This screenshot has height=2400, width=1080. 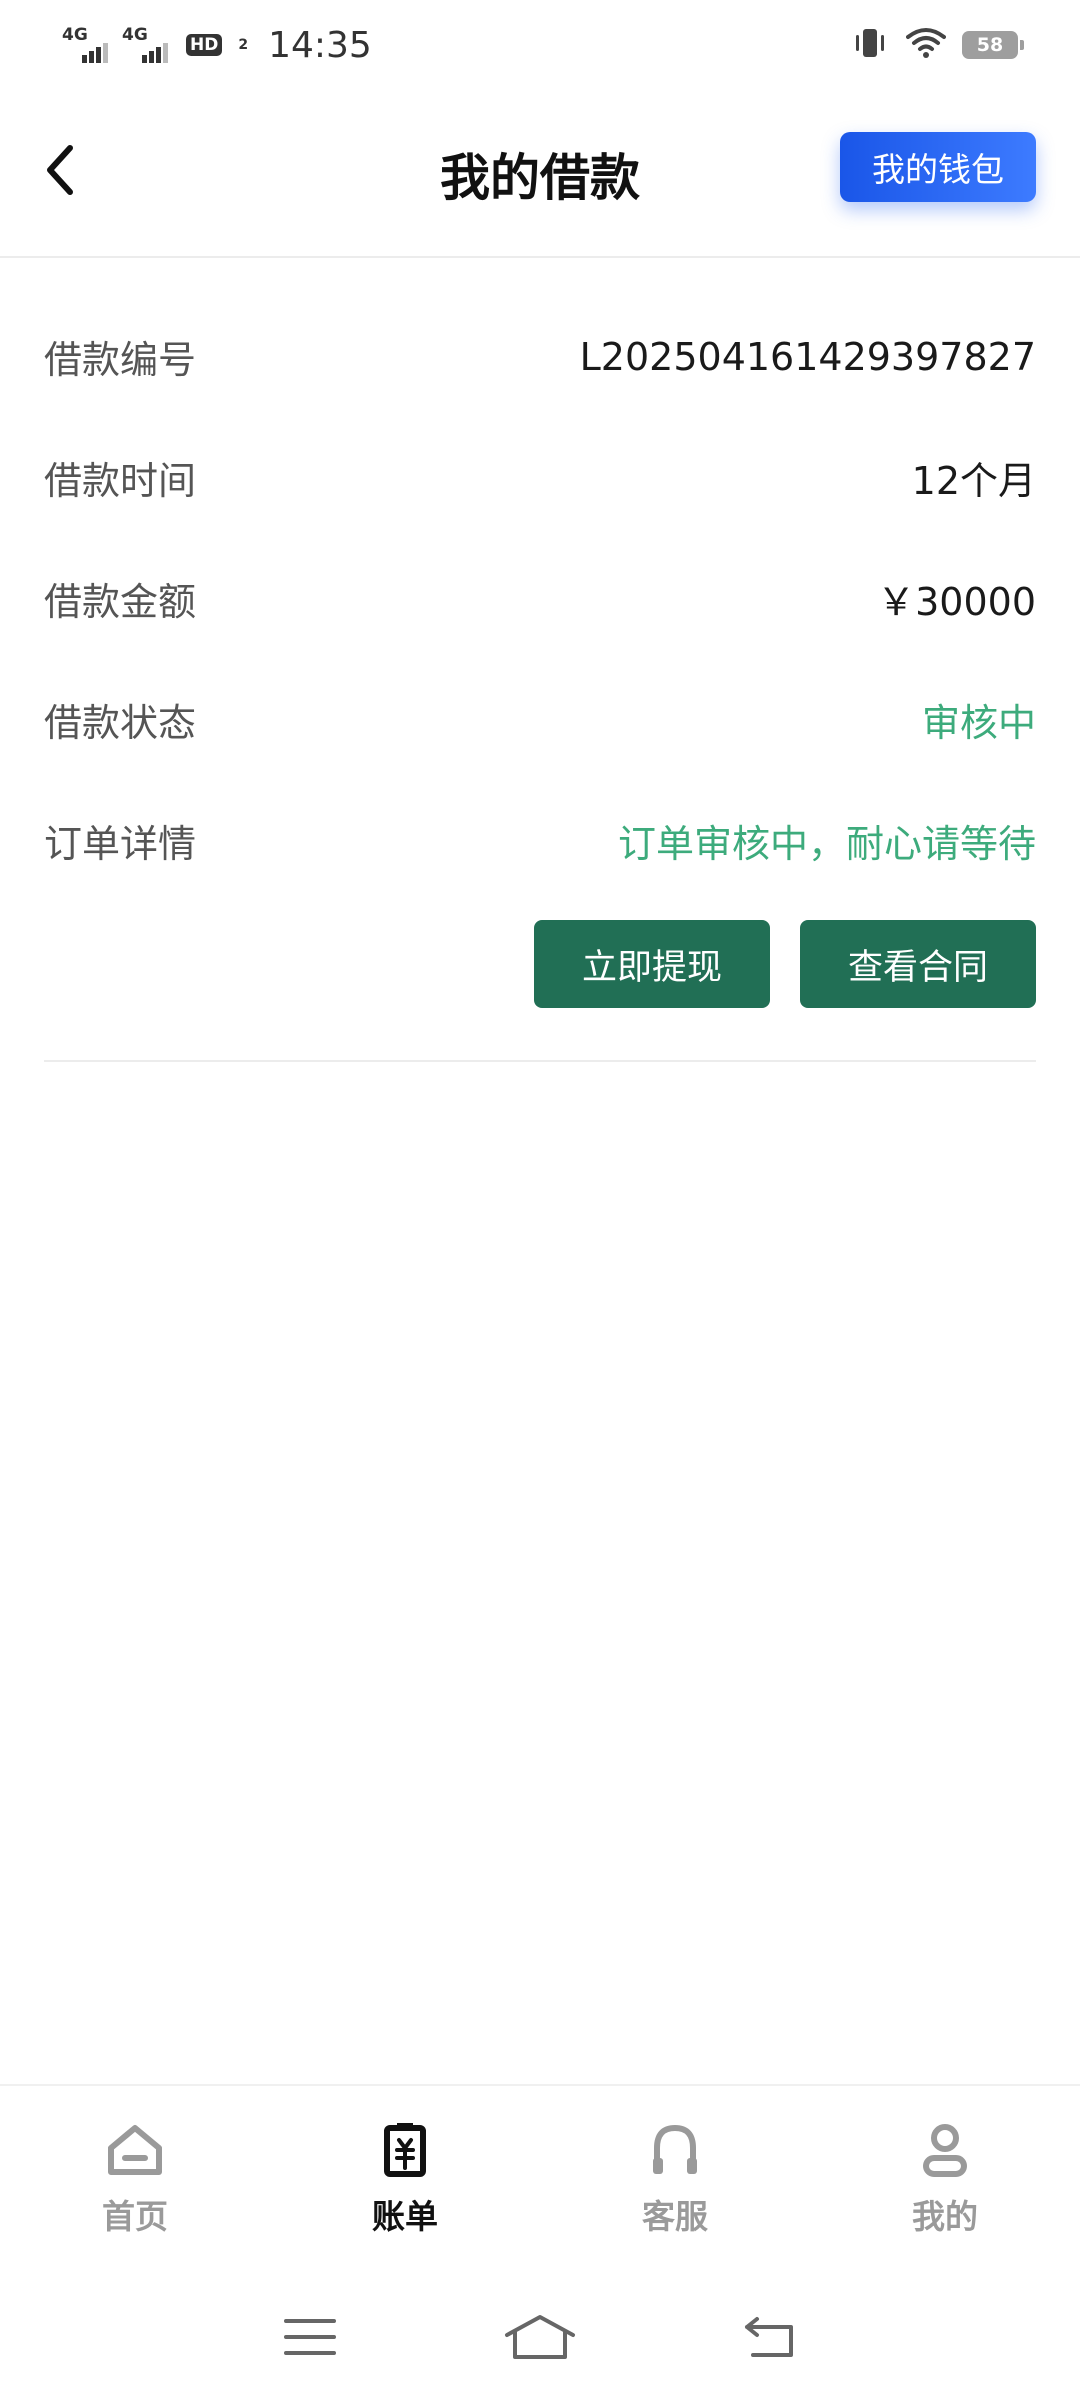 I want to click on tab-mine-label: 我的, so click(x=945, y=2216).